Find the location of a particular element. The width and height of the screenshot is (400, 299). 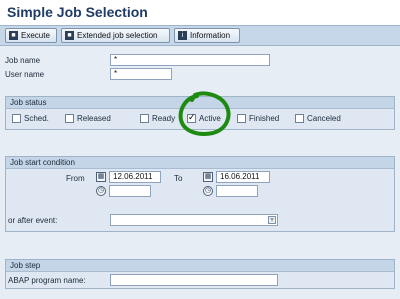

released-checkbox is located at coordinates (69, 118).